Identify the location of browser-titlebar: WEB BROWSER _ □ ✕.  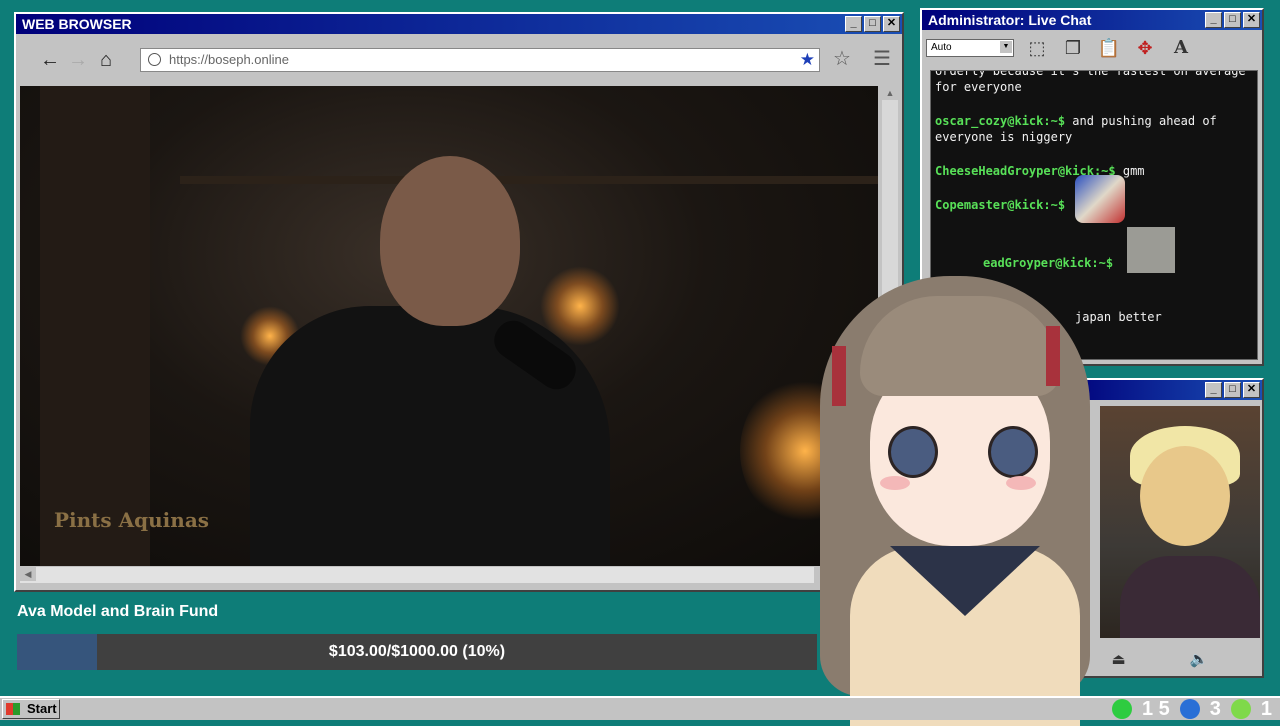
(459, 24).